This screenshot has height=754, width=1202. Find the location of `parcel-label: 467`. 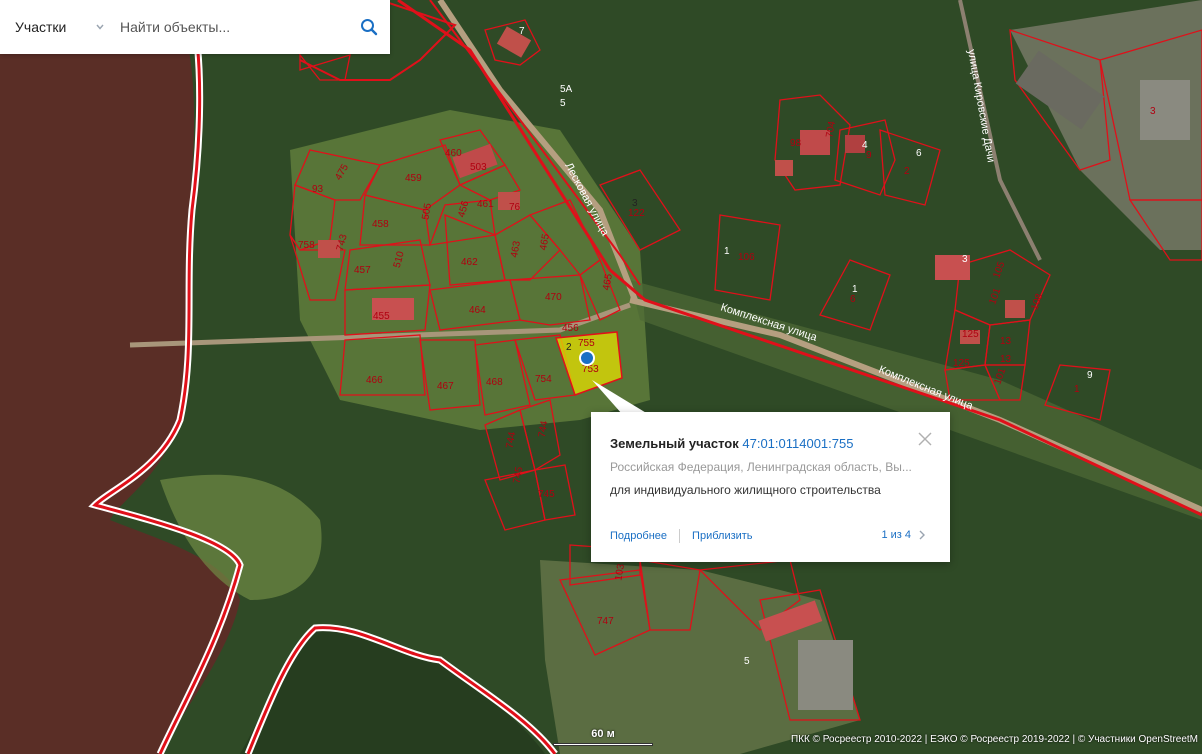

parcel-label: 467 is located at coordinates (445, 386).